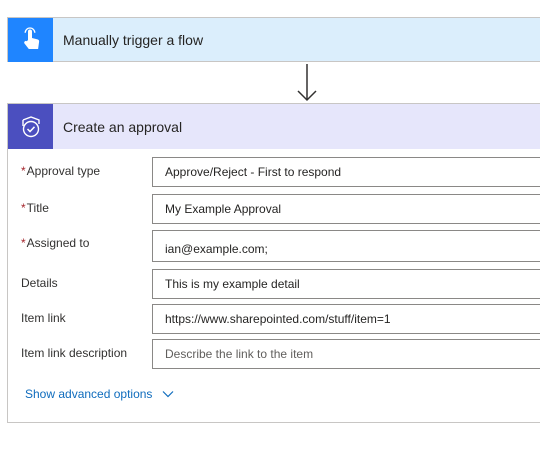 Image resolution: width=540 pixels, height=451 pixels. I want to click on approval-title: Create an approval, so click(123, 127).